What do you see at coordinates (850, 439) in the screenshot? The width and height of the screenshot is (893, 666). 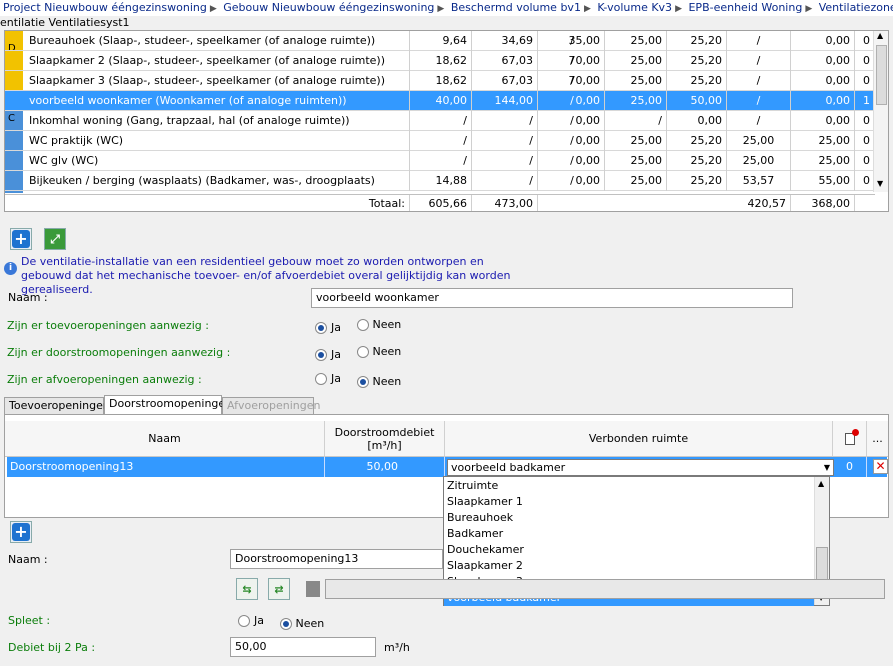 I see `col-header-count` at bounding box center [850, 439].